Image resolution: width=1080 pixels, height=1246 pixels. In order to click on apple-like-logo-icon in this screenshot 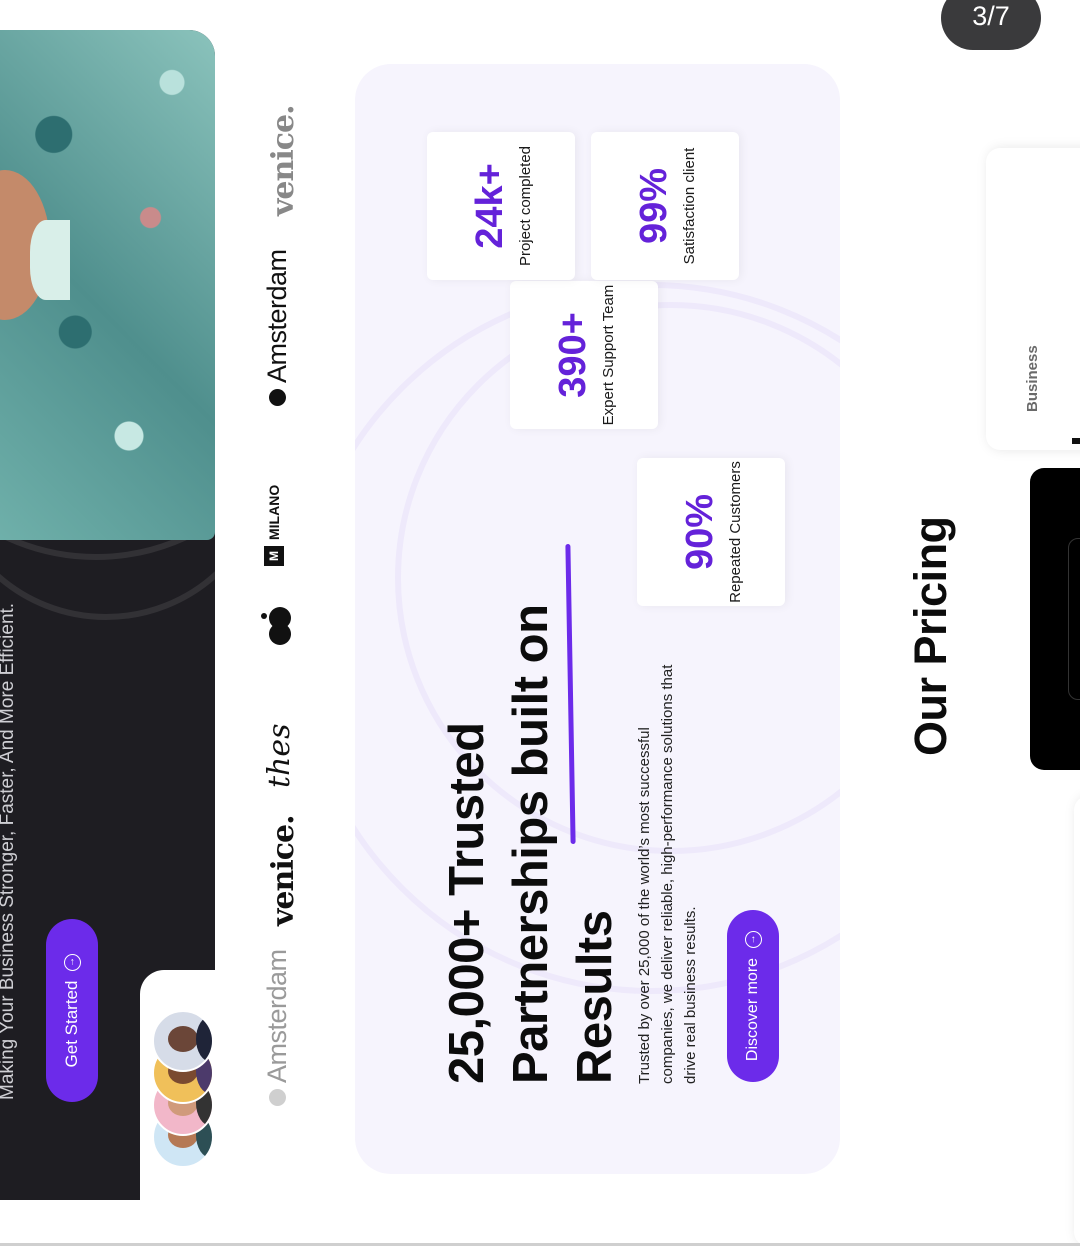, I will do `click(276, 626)`.